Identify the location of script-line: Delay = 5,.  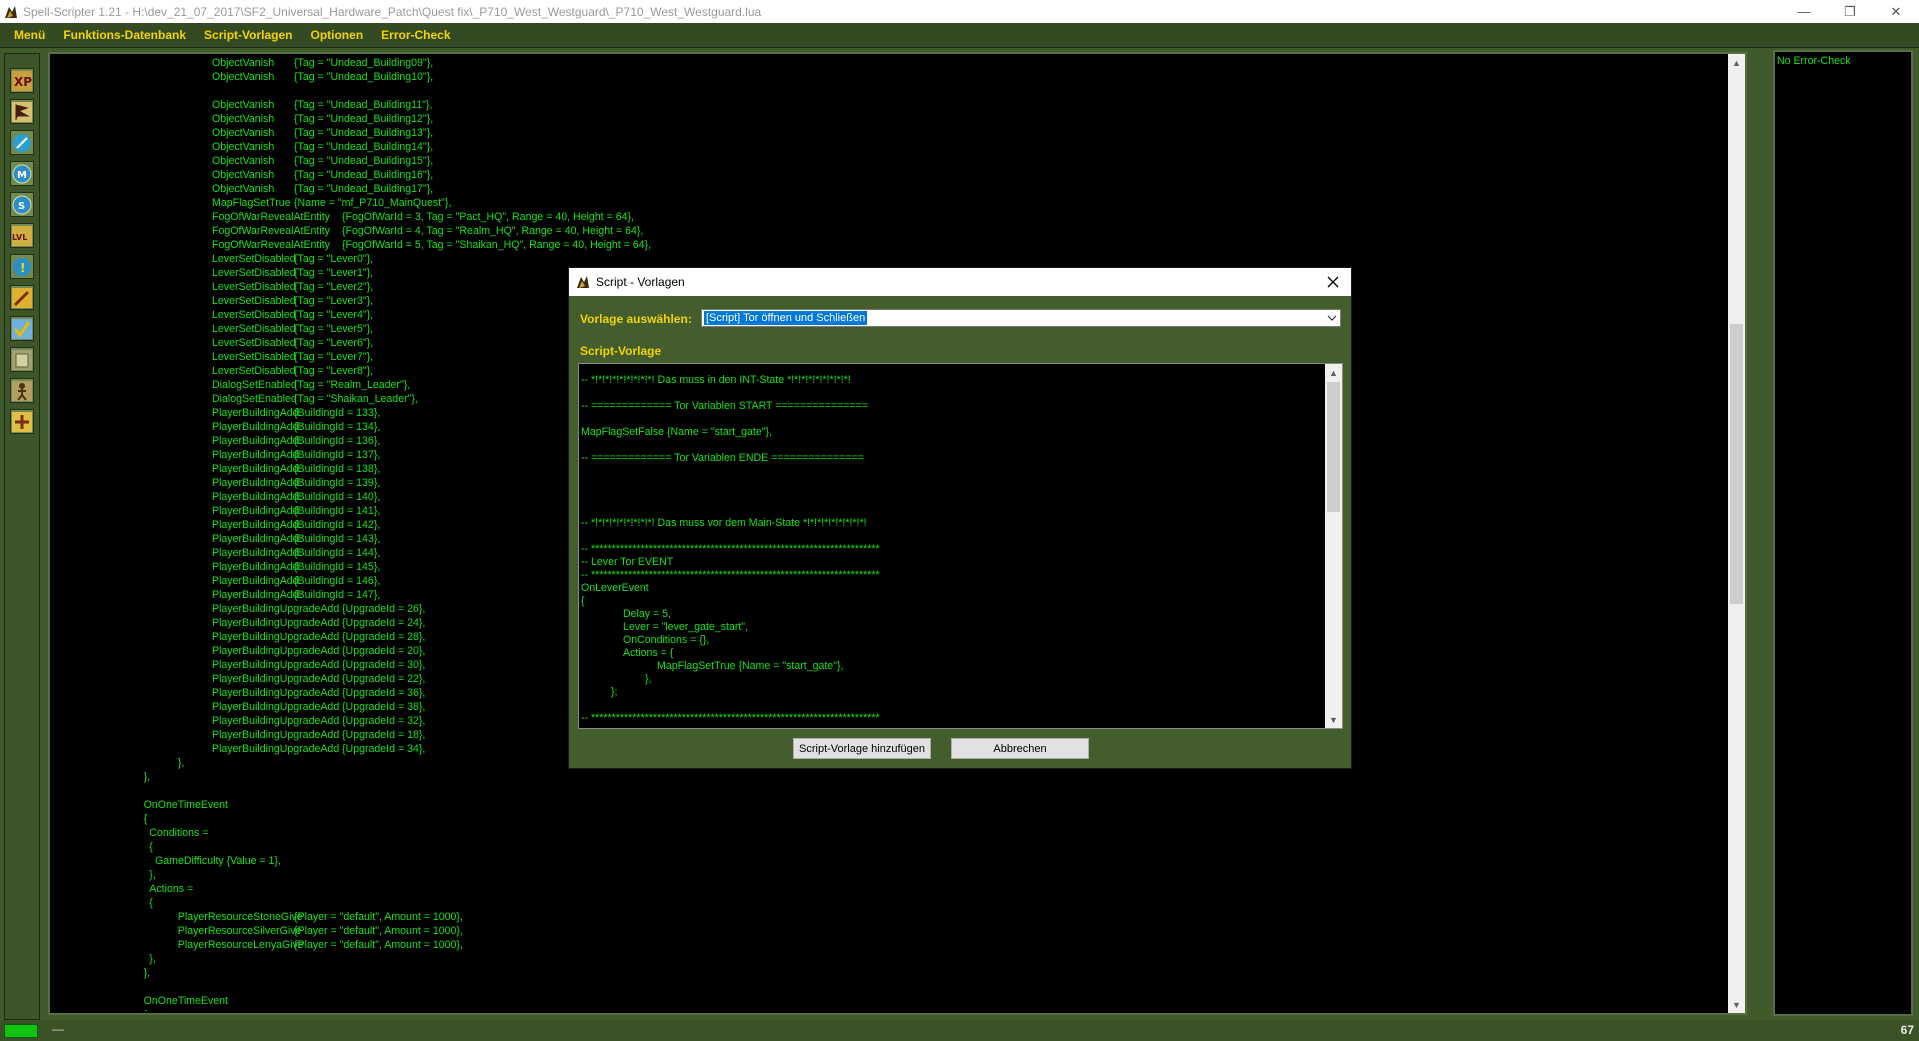
(951, 614).